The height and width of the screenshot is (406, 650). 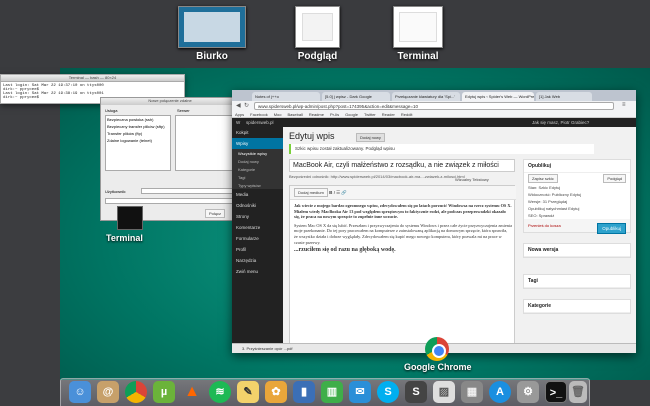 What do you see at coordinates (543, 178) in the screenshot?
I see `save-draft-button: Zapisz szkic` at bounding box center [543, 178].